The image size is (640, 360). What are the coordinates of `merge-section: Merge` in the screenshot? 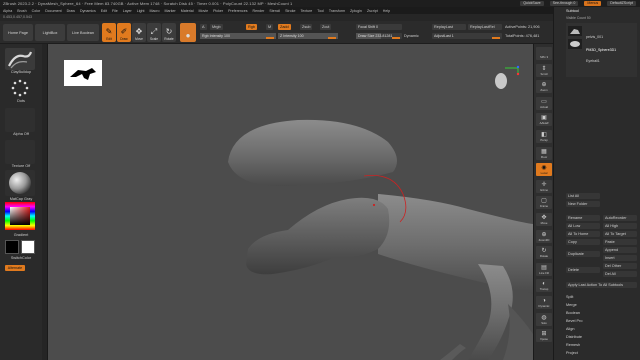 It's located at (571, 305).